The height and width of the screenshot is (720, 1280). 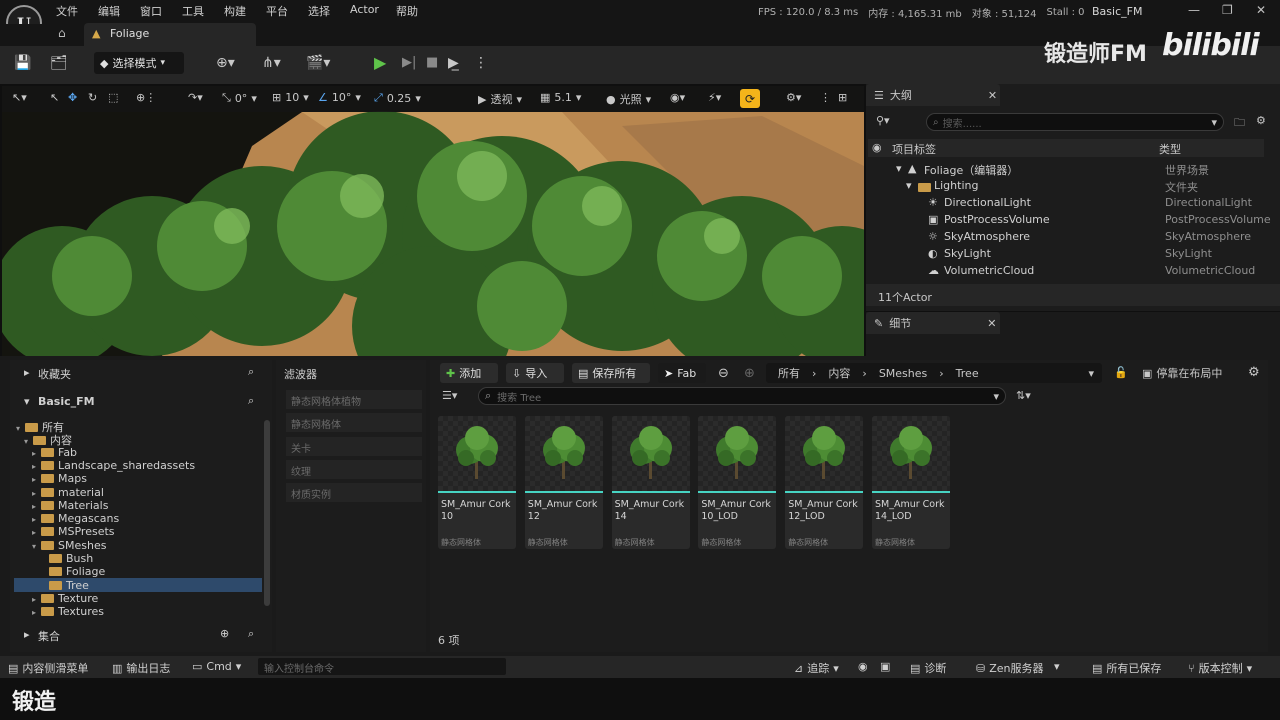 What do you see at coordinates (750, 98) in the screenshot?
I see `highlighted-tool-icon: ⟳` at bounding box center [750, 98].